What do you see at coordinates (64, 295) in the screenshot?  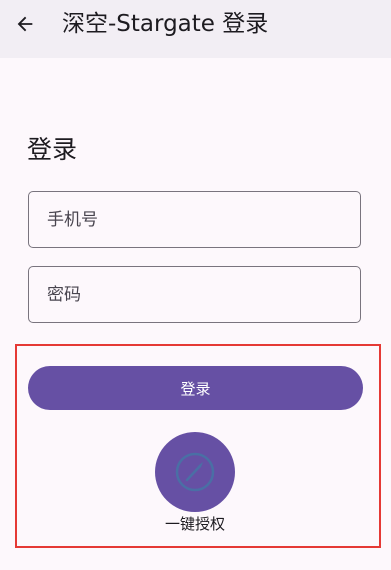 I see `password-placeholder: 密码` at bounding box center [64, 295].